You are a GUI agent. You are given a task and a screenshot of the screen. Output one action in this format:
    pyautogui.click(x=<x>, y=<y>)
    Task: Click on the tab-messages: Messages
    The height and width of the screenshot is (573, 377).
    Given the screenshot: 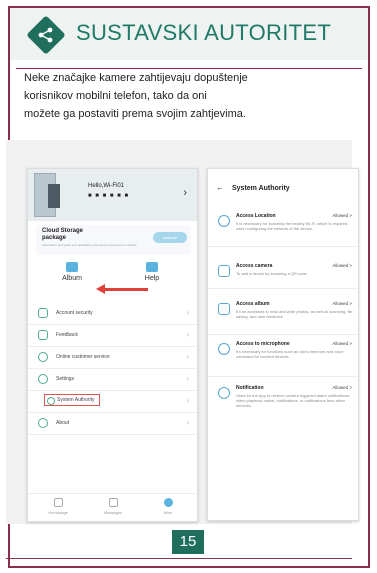 What is the action you would take?
    pyautogui.click(x=113, y=506)
    